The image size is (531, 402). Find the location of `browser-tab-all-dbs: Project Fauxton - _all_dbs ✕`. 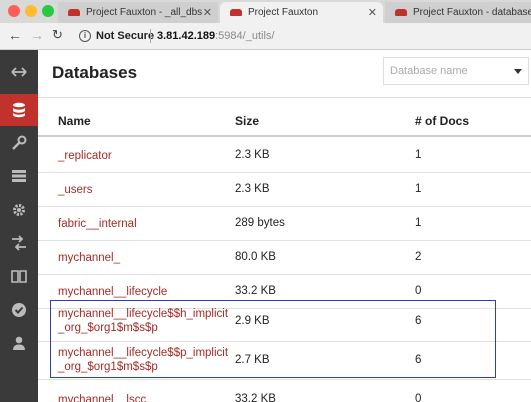

browser-tab-all-dbs: Project Fauxton - _all_dbs ✕ is located at coordinates (138, 12).